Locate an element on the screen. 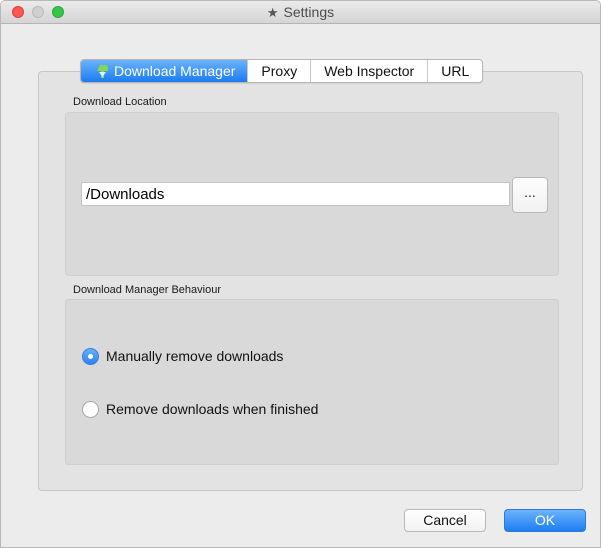 The height and width of the screenshot is (548, 601). tab-bar: Download Manager Proxy Web Inspector URL is located at coordinates (282, 71).